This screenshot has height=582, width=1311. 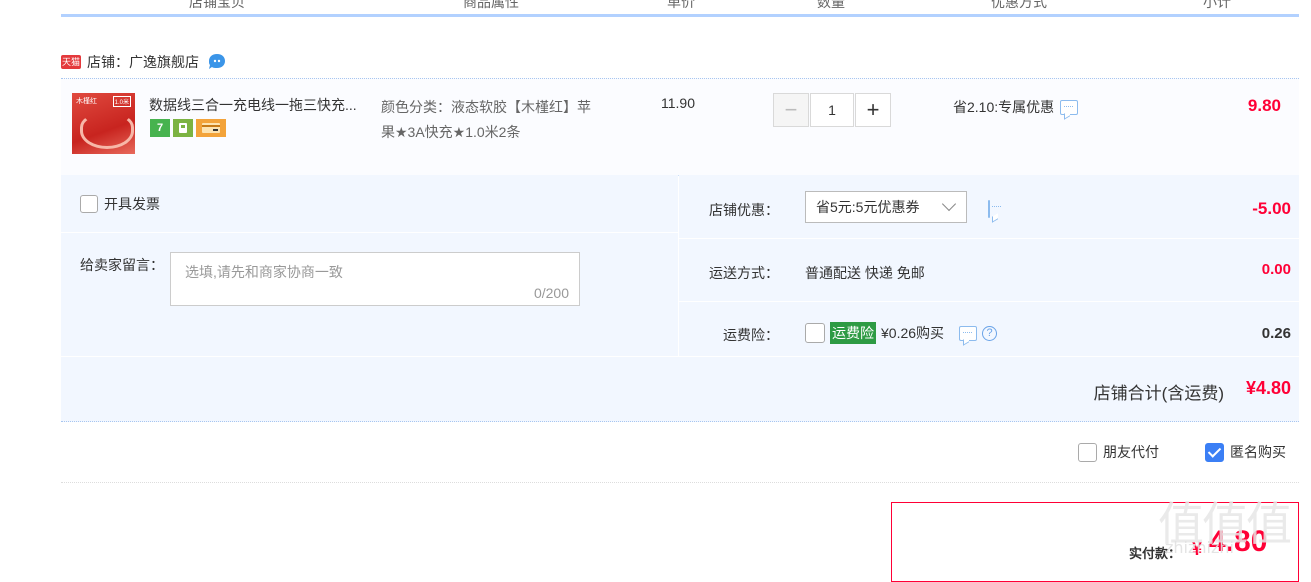 I want to click on insurance-amount: 0.26, so click(x=1276, y=333).